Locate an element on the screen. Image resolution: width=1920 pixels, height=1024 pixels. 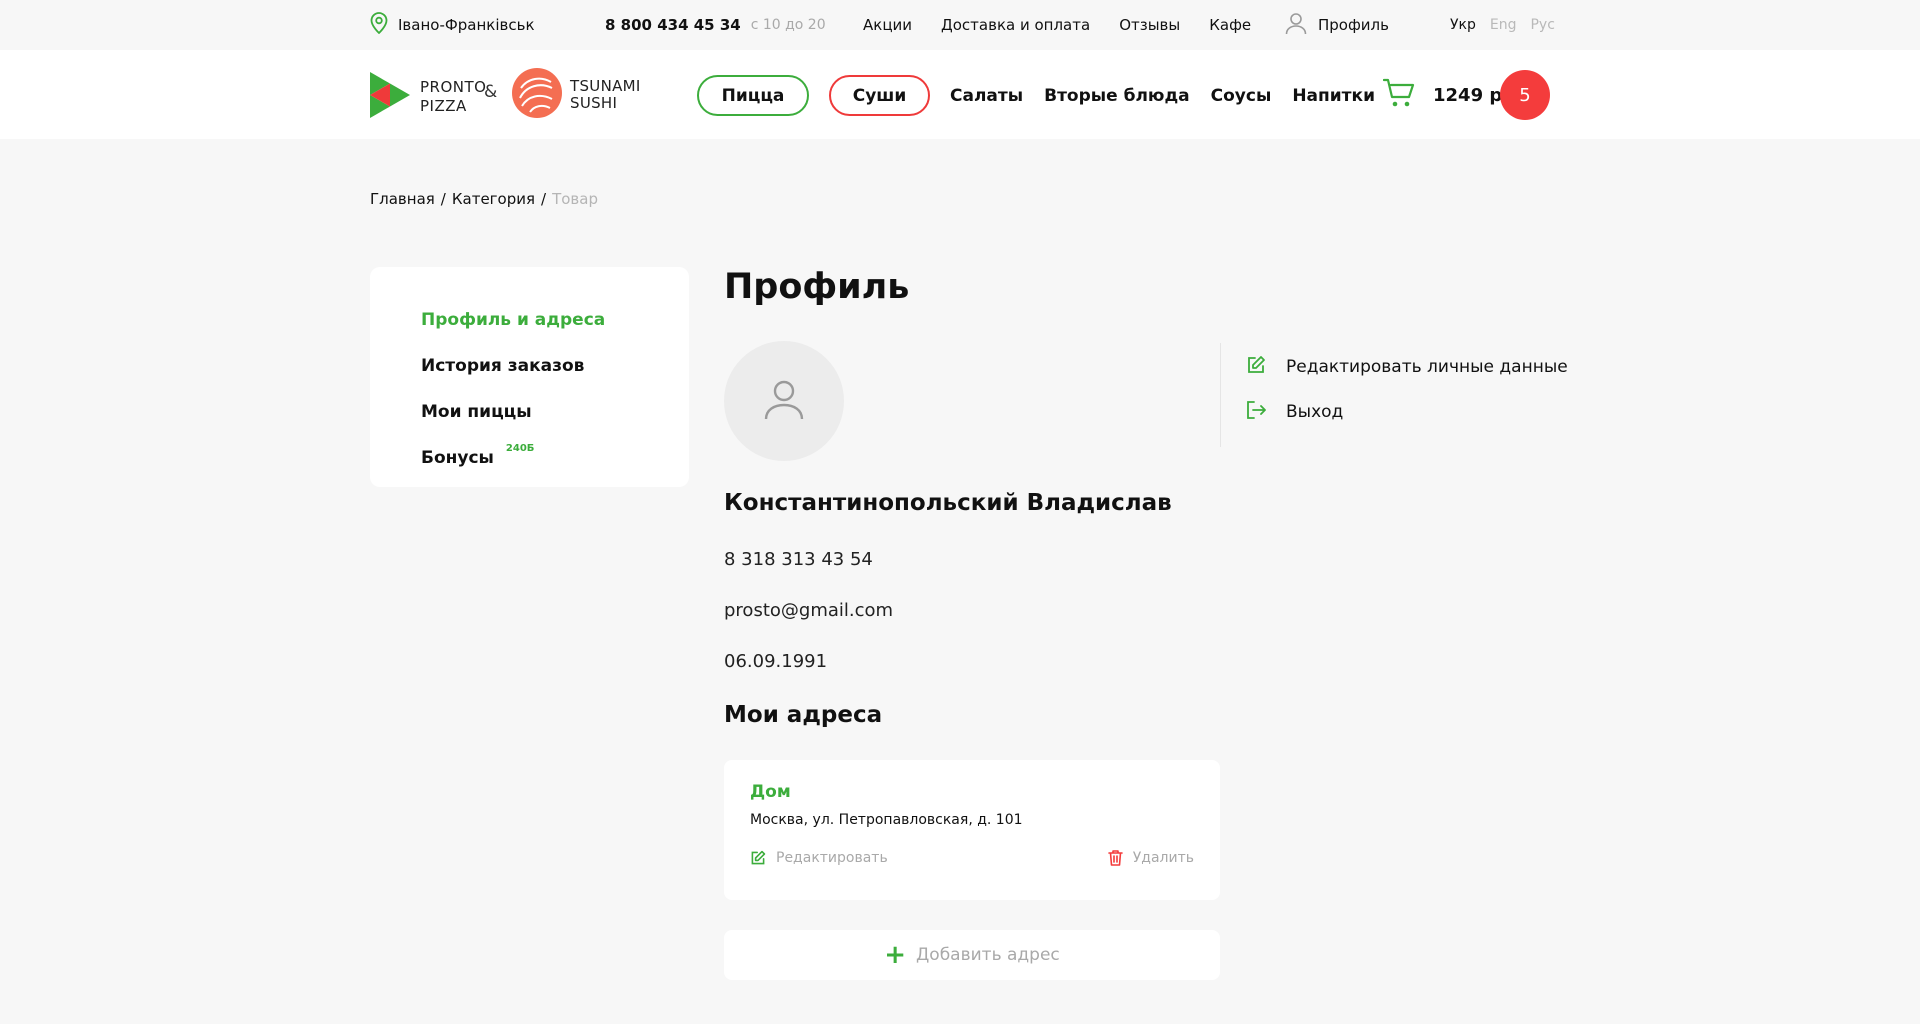
breadcrumb-category: Категория is located at coordinates (493, 199).